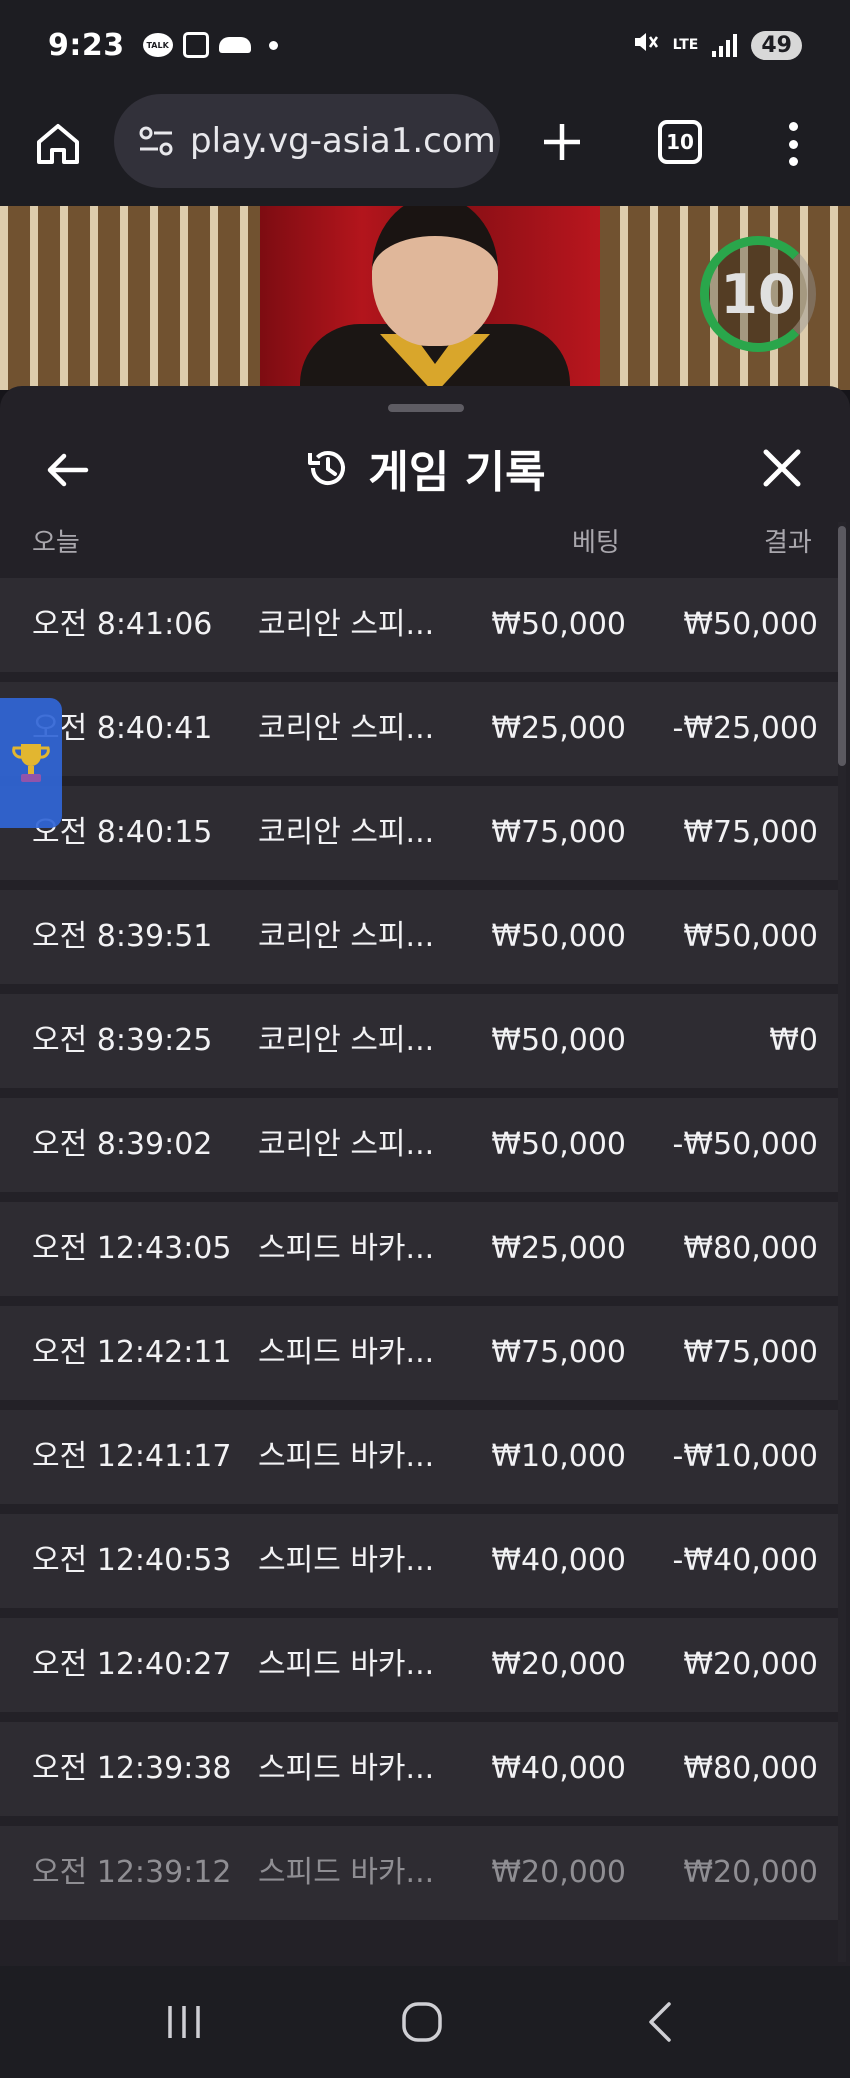  What do you see at coordinates (562, 142) in the screenshot?
I see `new-tab-button` at bounding box center [562, 142].